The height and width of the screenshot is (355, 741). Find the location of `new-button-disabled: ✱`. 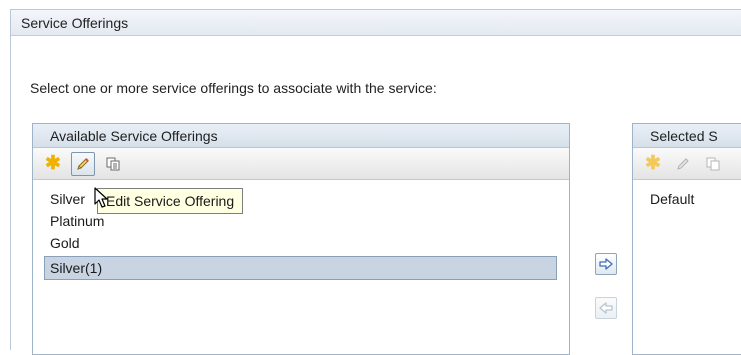

new-button-disabled: ✱ is located at coordinates (653, 164).